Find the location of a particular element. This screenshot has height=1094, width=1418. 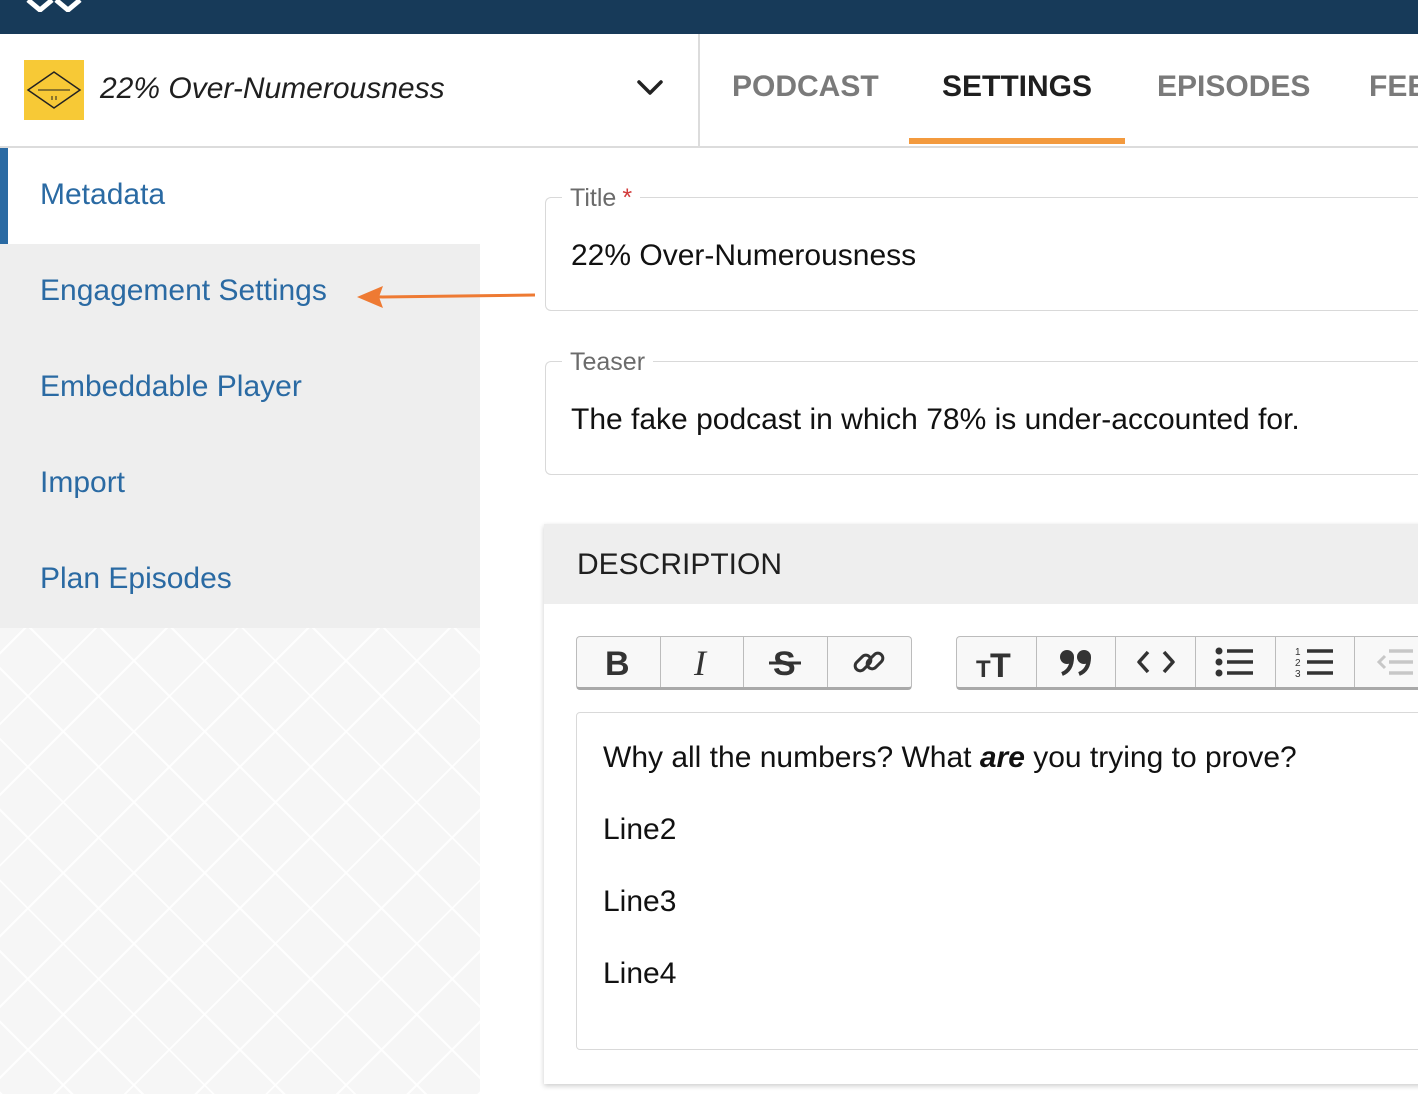

tab-settings: SETTINGS is located at coordinates (1017, 87).